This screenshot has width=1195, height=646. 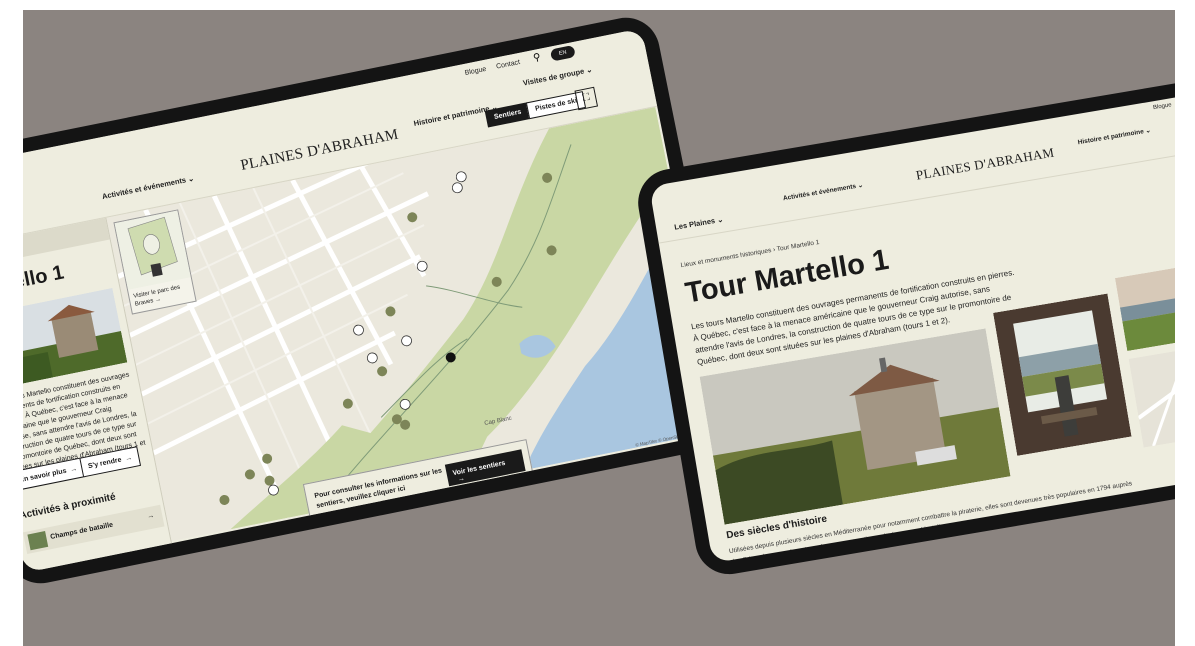 What do you see at coordinates (475, 71) in the screenshot?
I see `link-blog: Blogue` at bounding box center [475, 71].